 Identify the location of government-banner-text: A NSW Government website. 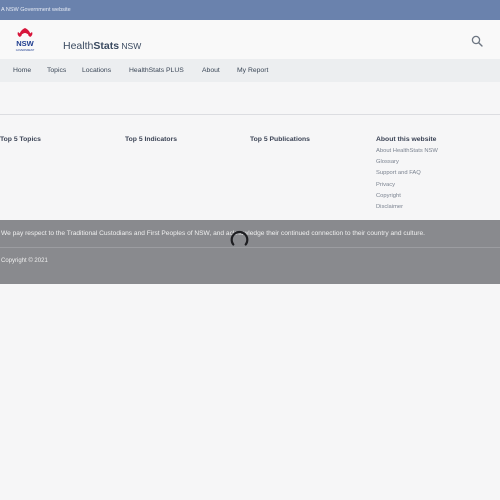
(36, 10).